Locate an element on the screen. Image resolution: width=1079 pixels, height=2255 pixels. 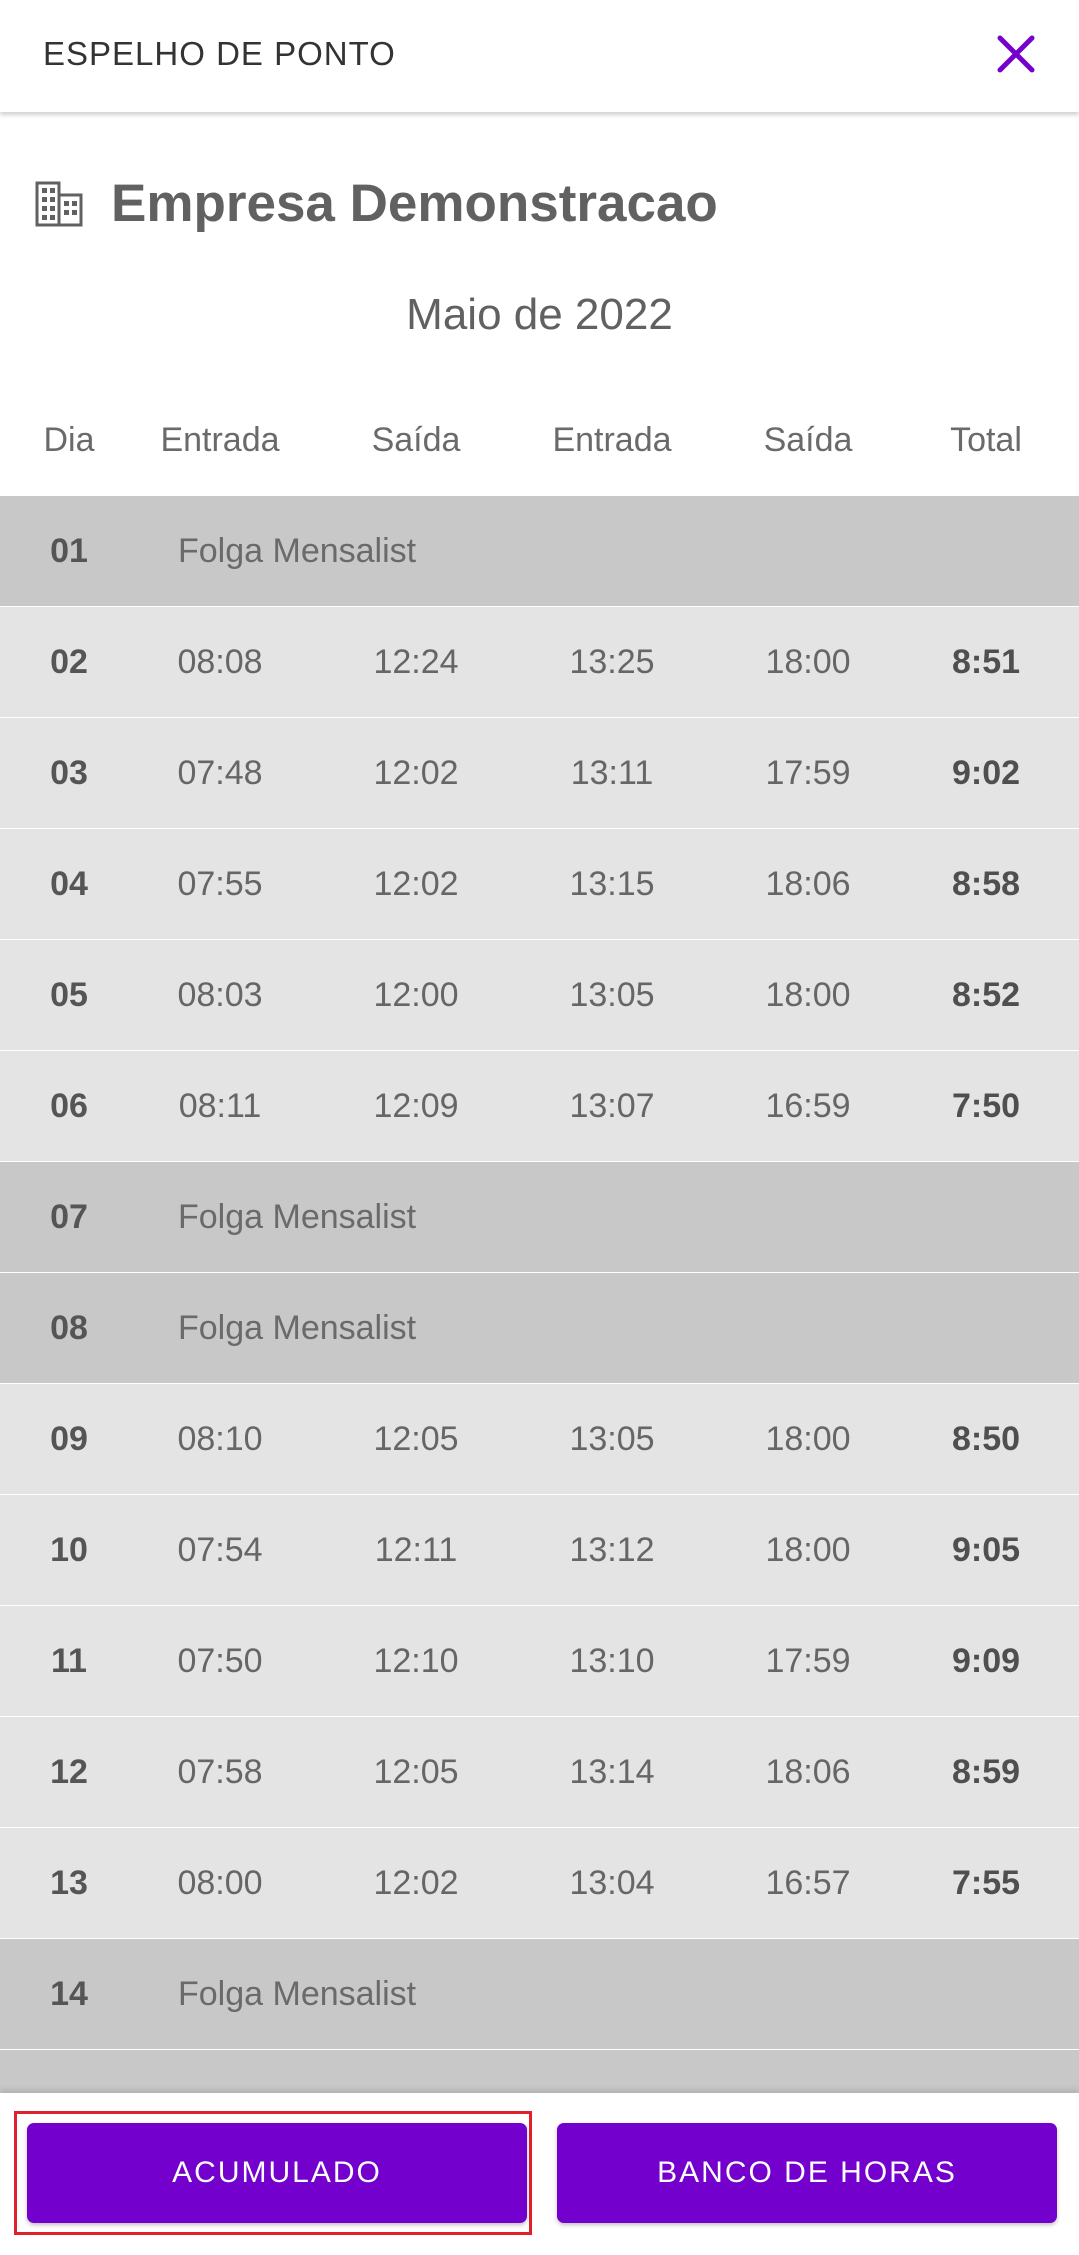
table-row: 03 07:48 12:02 13:11 17:59 9:02 is located at coordinates (539, 773).